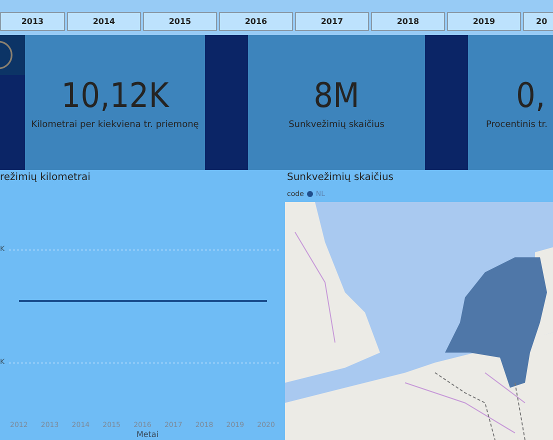  What do you see at coordinates (408, 21) in the screenshot?
I see `year-button: 2018` at bounding box center [408, 21].